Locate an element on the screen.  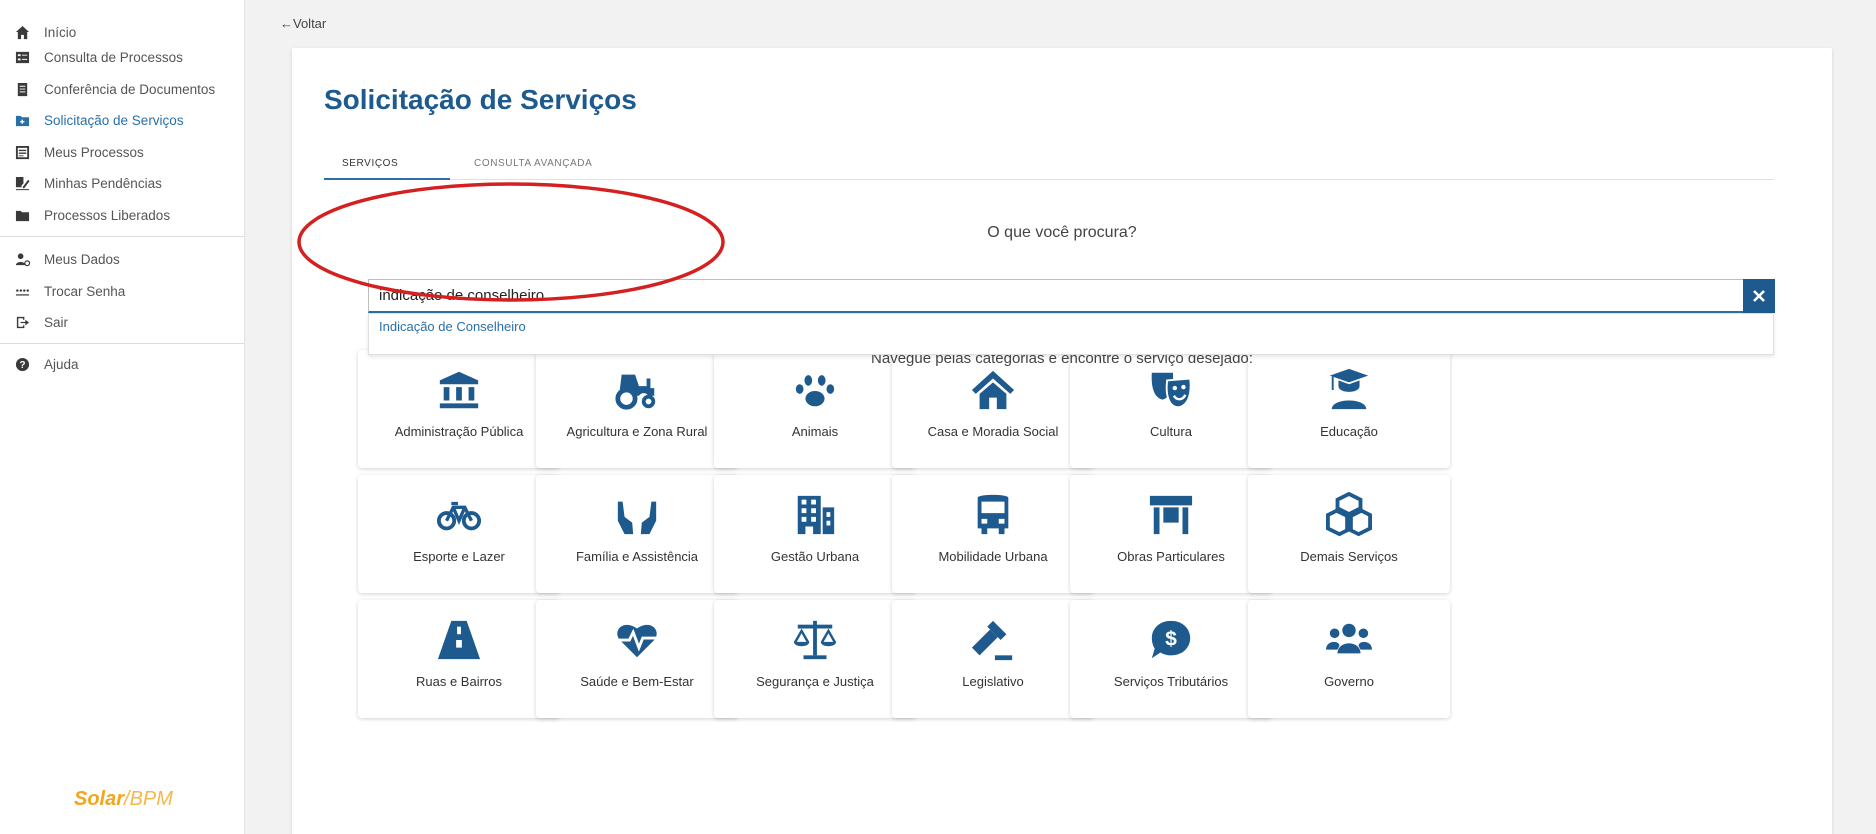
category-label: Demais Serviços is located at coordinates (1349, 556).